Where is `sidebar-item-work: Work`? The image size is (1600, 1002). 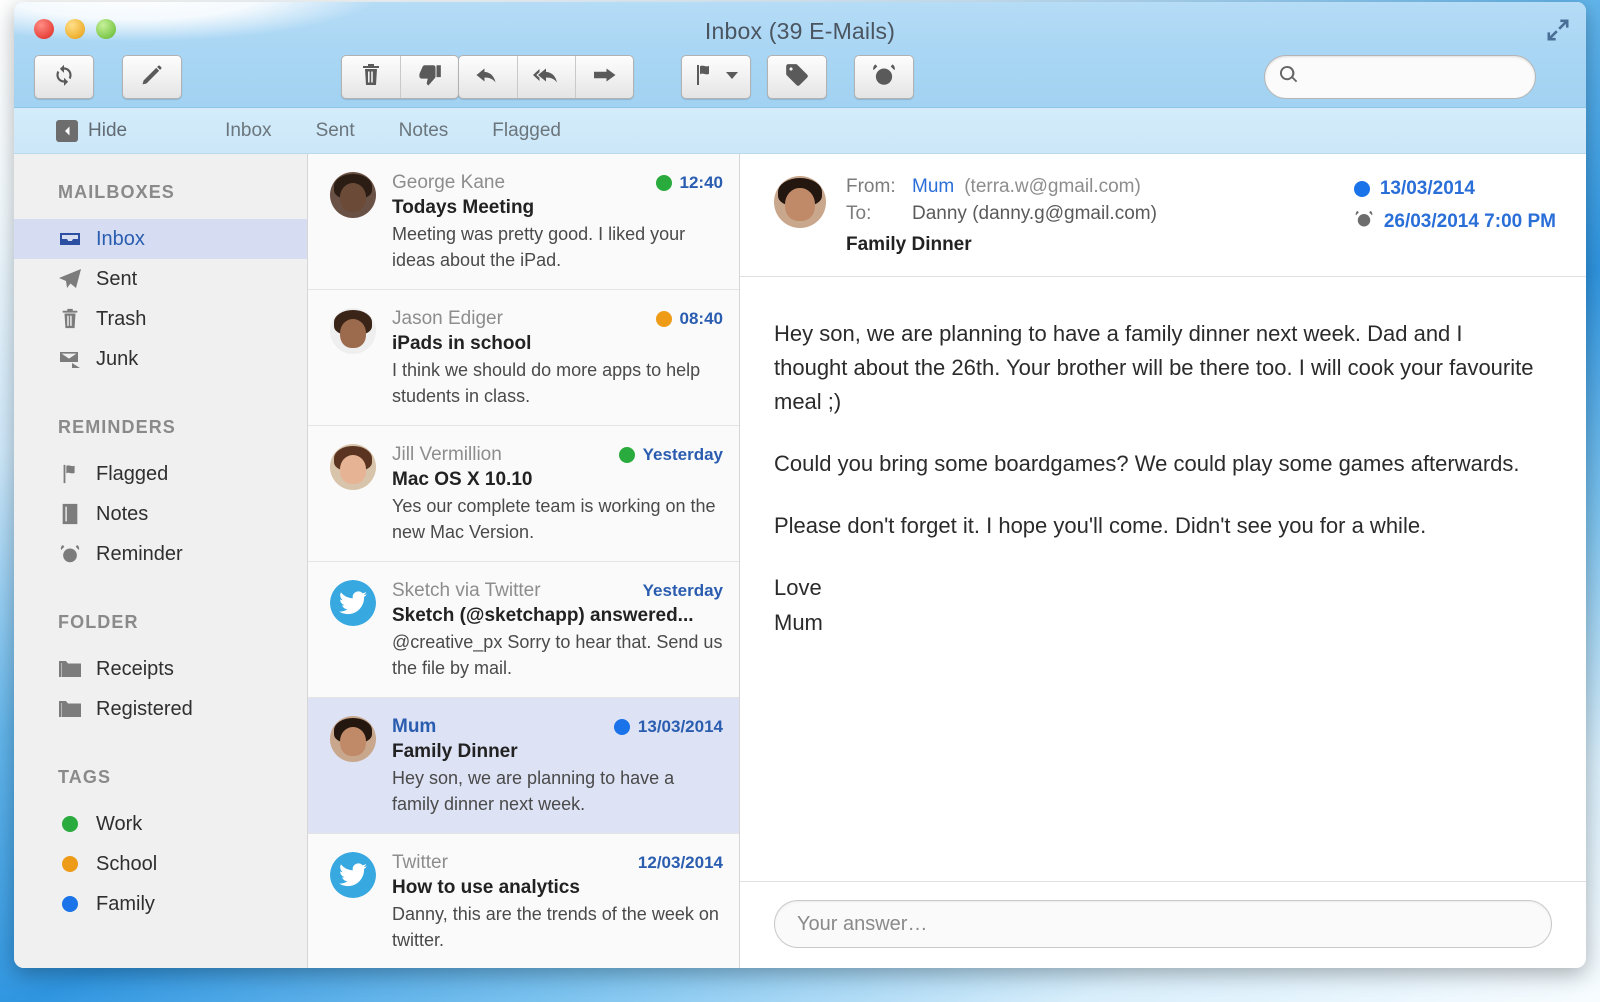
sidebar-item-work: Work is located at coordinates (160, 824).